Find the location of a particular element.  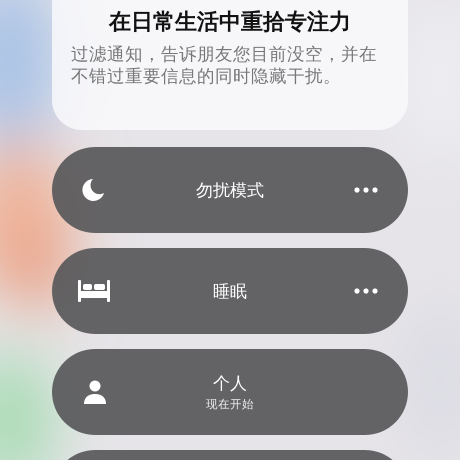

person-icon is located at coordinates (95, 392).